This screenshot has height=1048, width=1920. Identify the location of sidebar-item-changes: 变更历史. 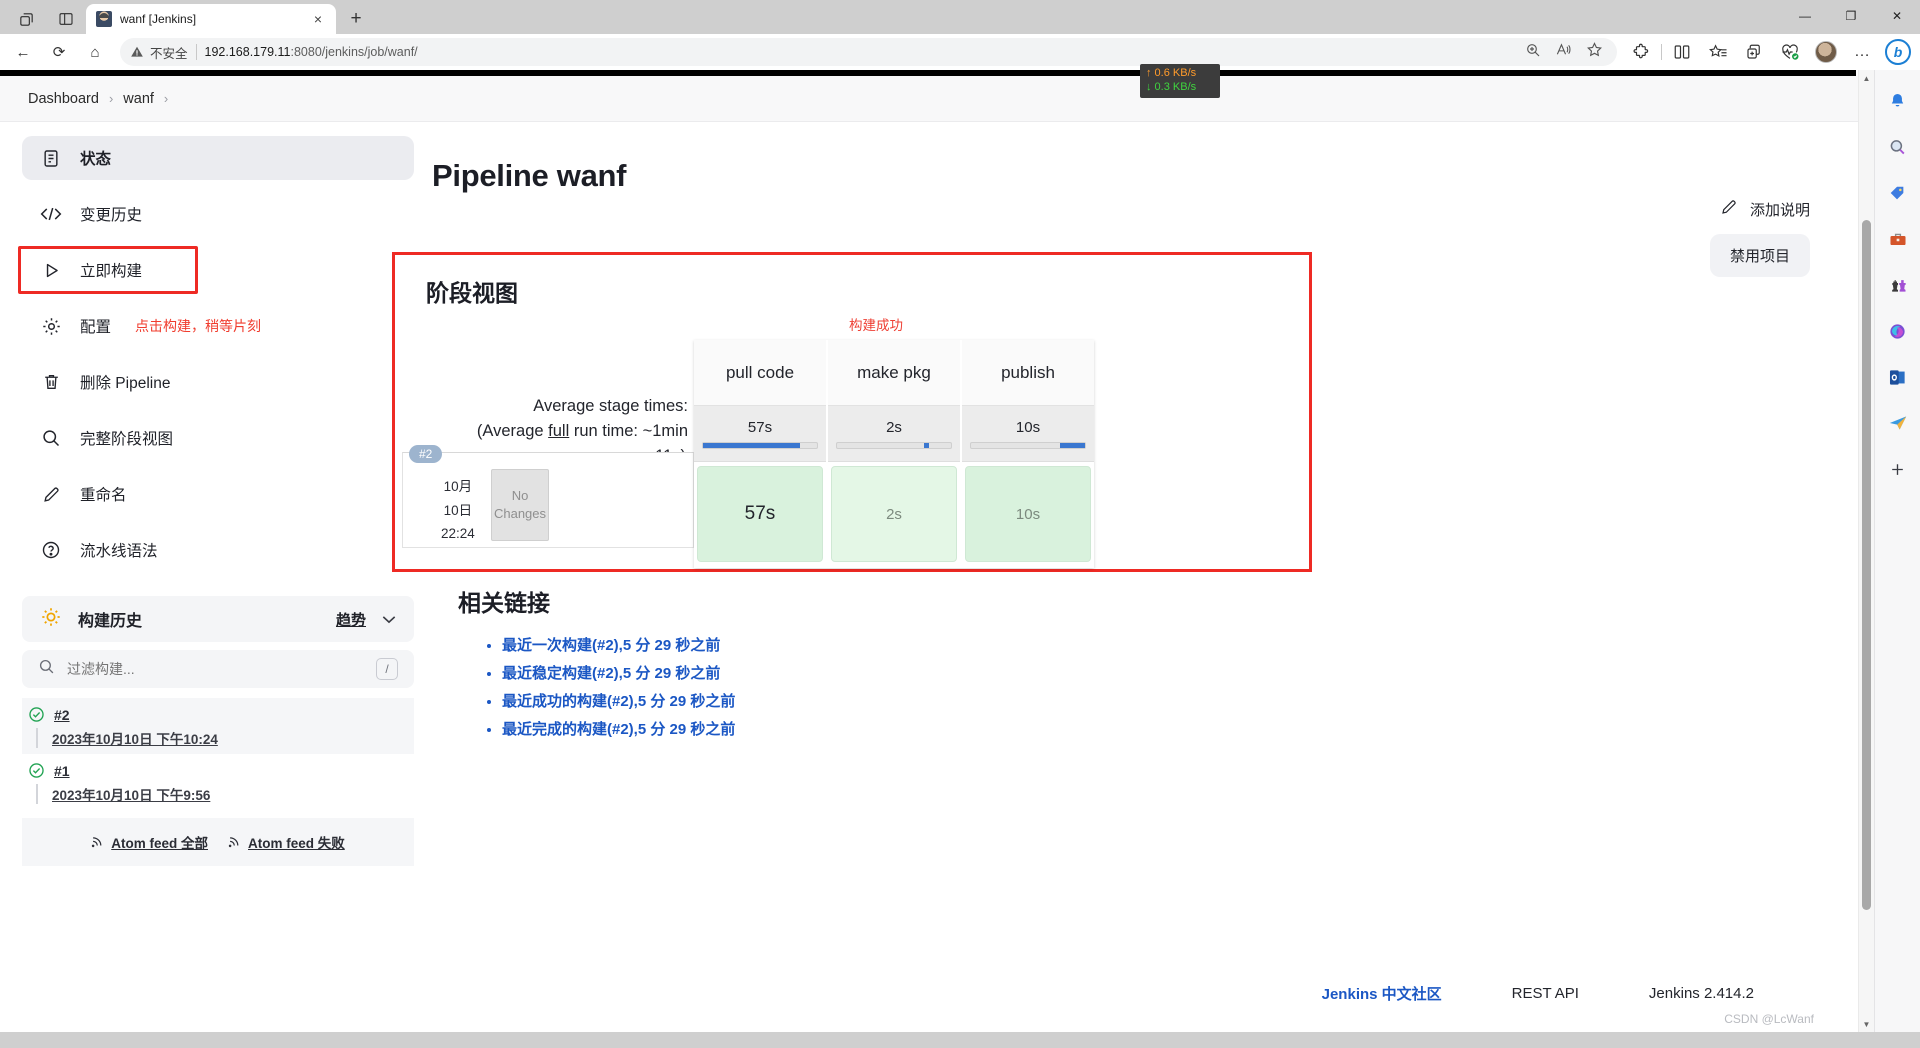
(218, 214).